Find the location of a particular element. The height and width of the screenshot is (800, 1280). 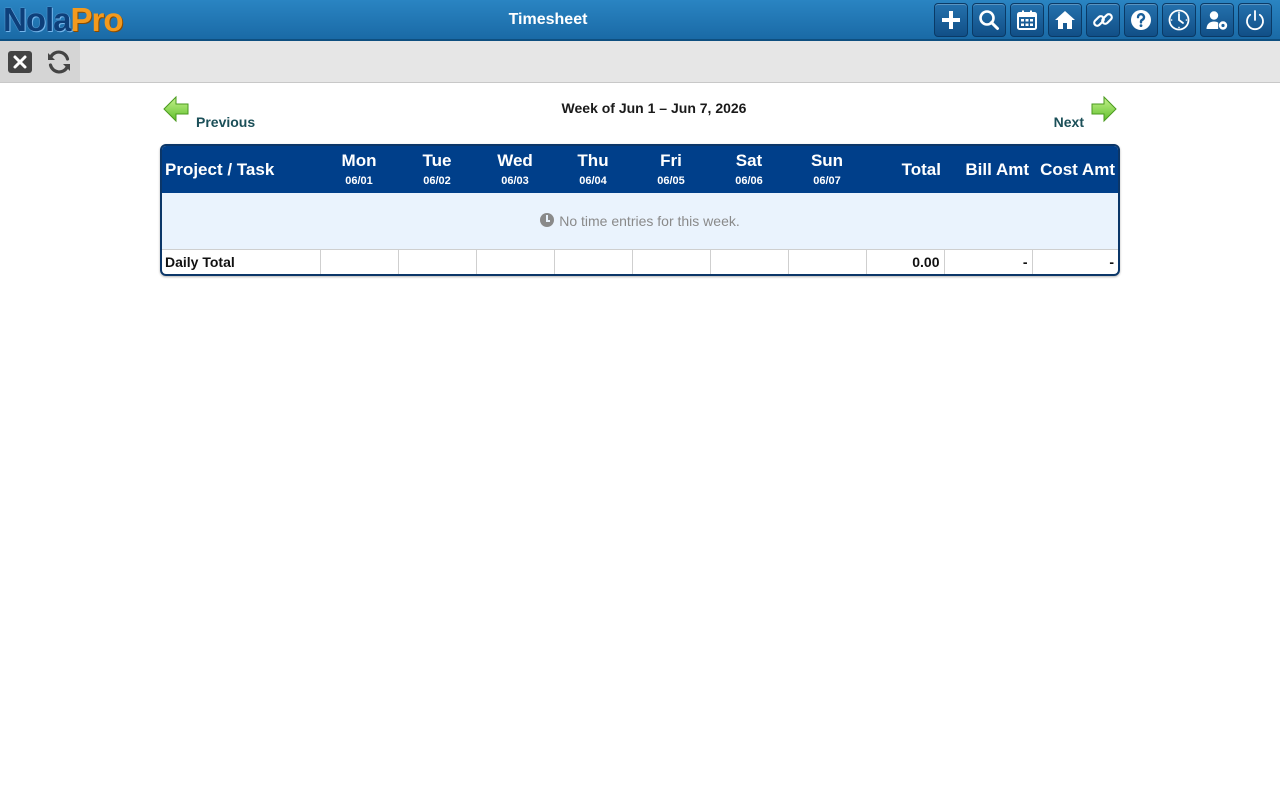

calendar-icon is located at coordinates (1027, 20).